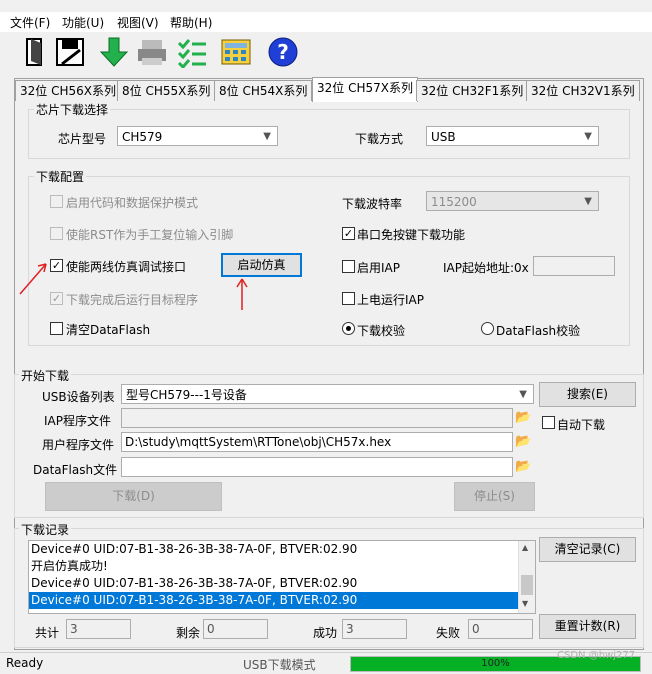 The height and width of the screenshot is (674, 652). Describe the element at coordinates (538, 331) in the screenshot. I see `dataflash-verify-label: DataFlash校验` at that location.